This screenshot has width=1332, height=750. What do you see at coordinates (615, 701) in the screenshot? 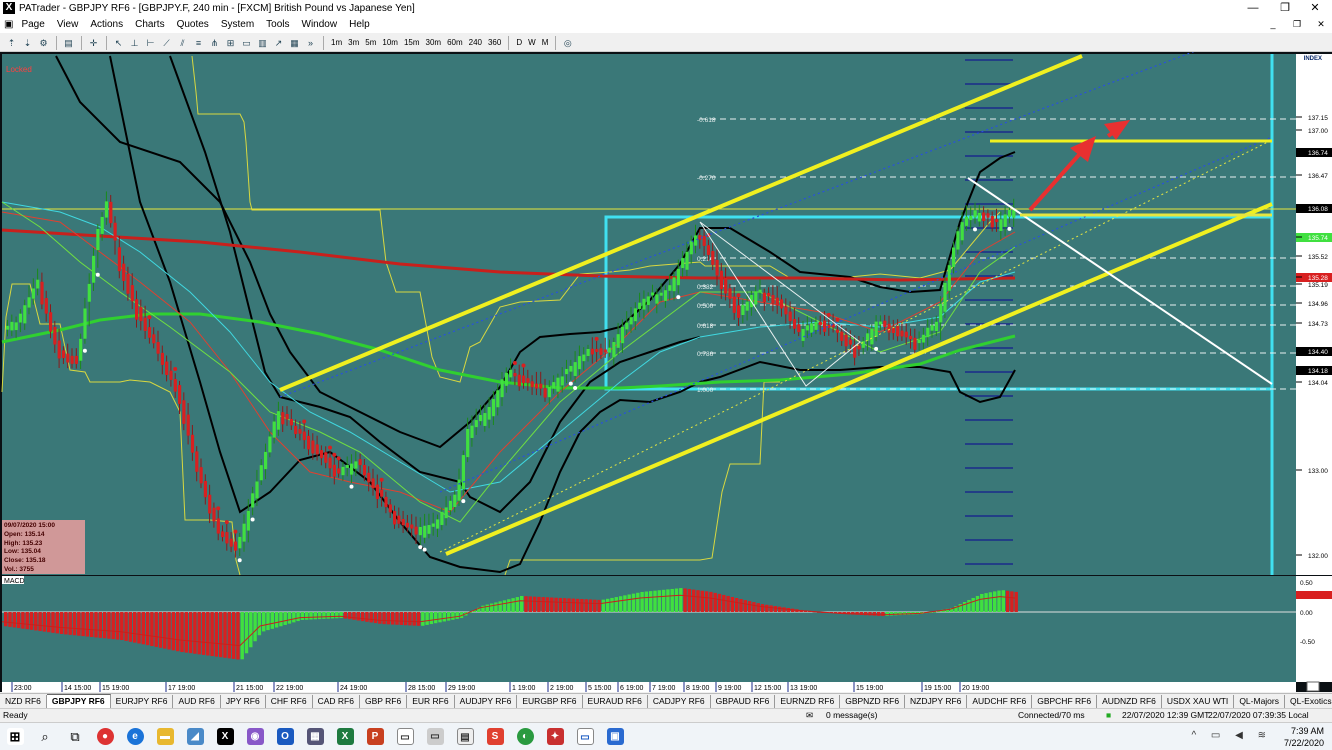
I see `symbol-tab: EURAUD RF6` at bounding box center [615, 701].